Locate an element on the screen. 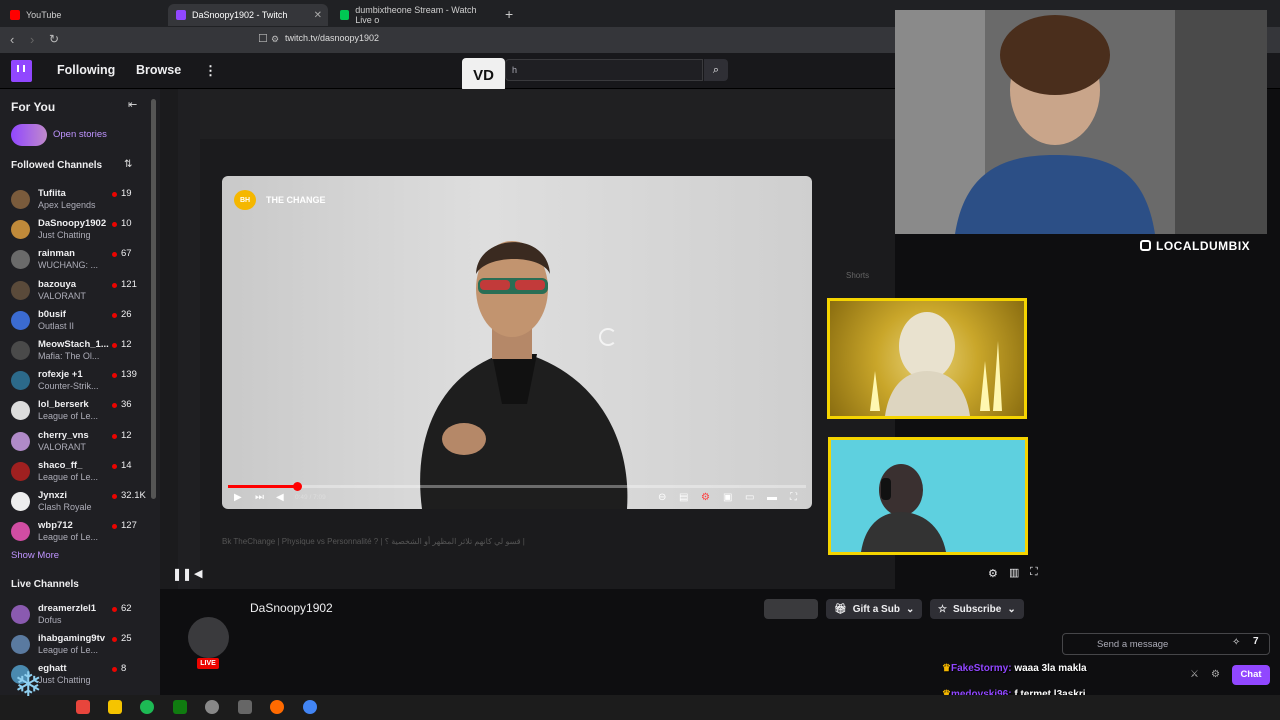  sidebar-channel-followed: MeowStach_1... Mafia: The Ol... 12 is located at coordinates (75, 351).